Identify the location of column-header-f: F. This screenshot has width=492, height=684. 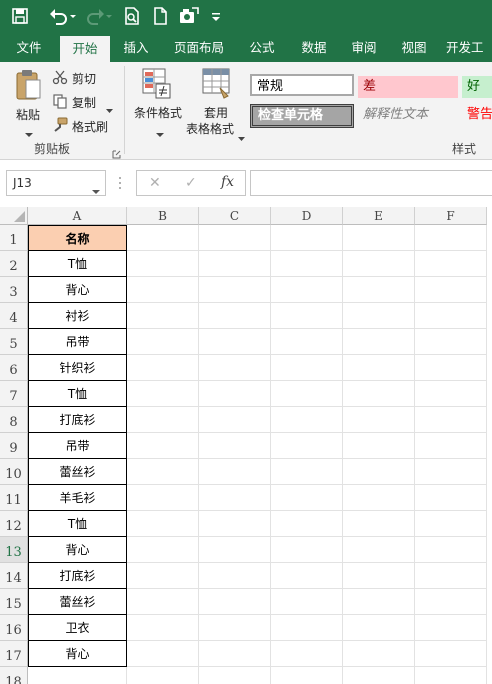
(451, 216).